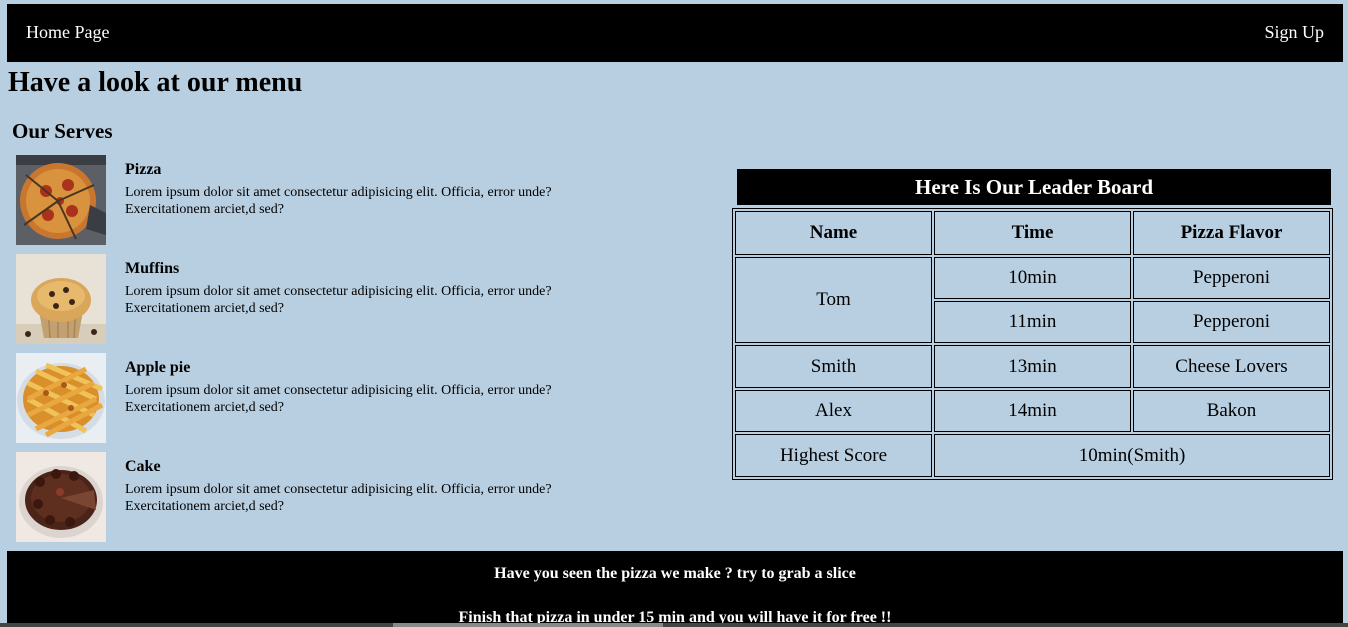 This screenshot has height=627, width=1348. Describe the element at coordinates (833, 411) in the screenshot. I see `cell-name: Alex` at that location.